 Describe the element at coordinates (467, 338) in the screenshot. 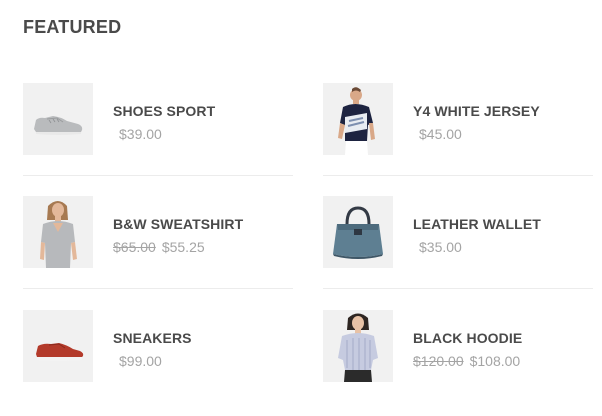

I see `product-name: BLACK HOODIE` at that location.